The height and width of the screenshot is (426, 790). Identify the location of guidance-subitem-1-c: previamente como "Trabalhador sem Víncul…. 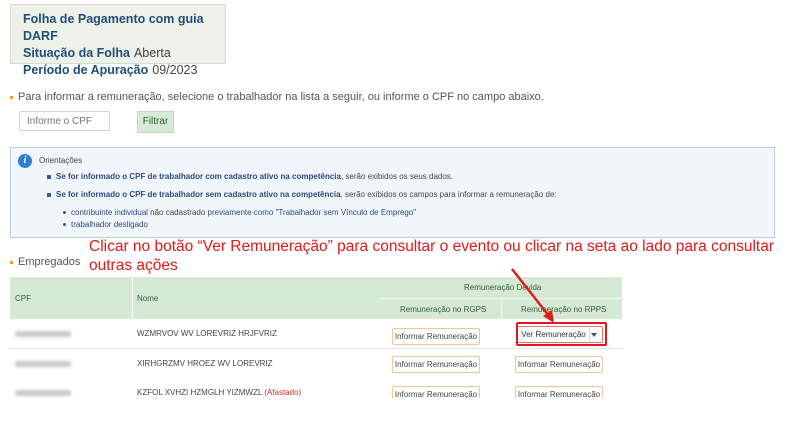
(312, 212).